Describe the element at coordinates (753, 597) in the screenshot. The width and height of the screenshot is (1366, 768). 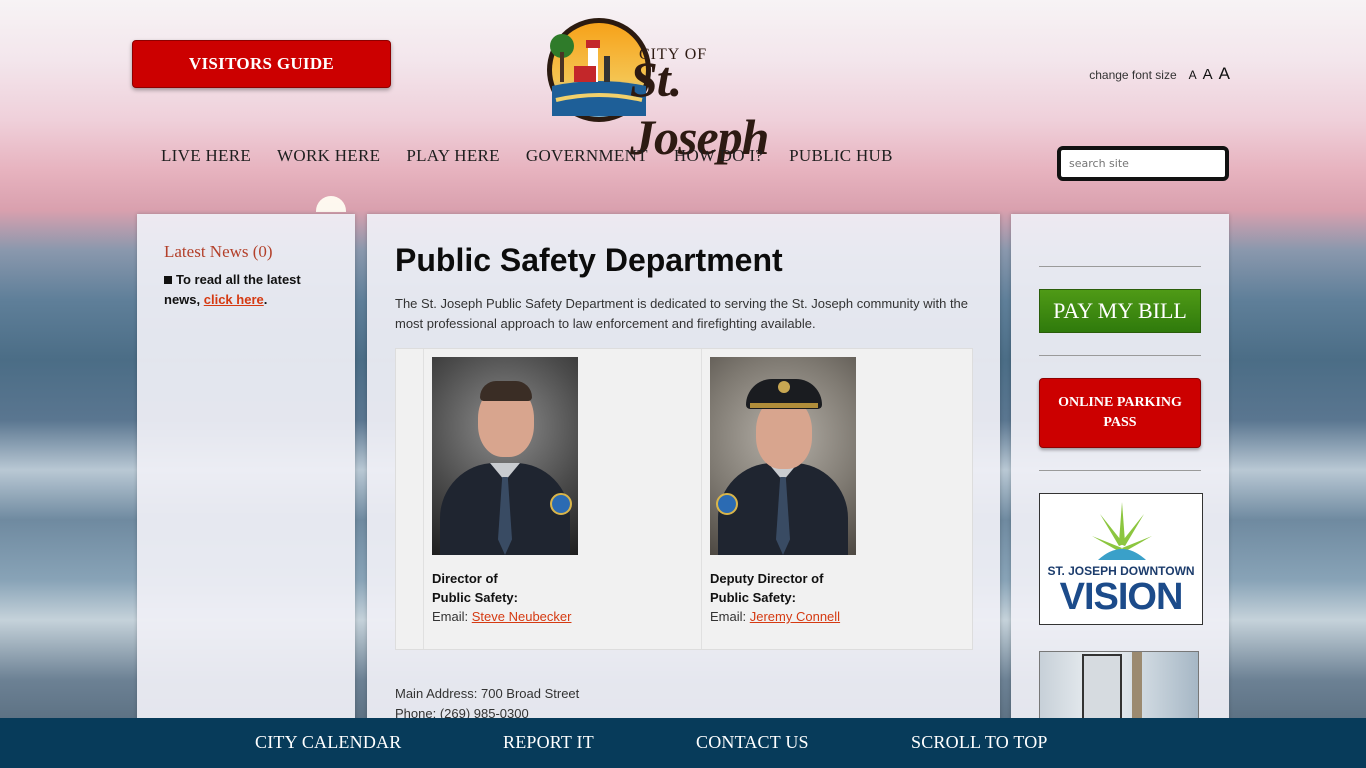
I see `deputy-role-line2: Public Safety:` at that location.